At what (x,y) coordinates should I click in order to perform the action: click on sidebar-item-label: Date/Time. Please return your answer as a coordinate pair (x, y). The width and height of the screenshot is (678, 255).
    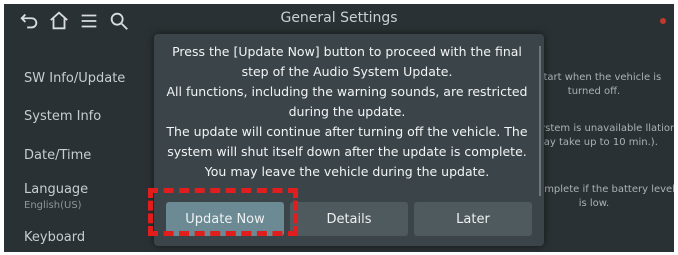
    Looking at the image, I should click on (58, 155).